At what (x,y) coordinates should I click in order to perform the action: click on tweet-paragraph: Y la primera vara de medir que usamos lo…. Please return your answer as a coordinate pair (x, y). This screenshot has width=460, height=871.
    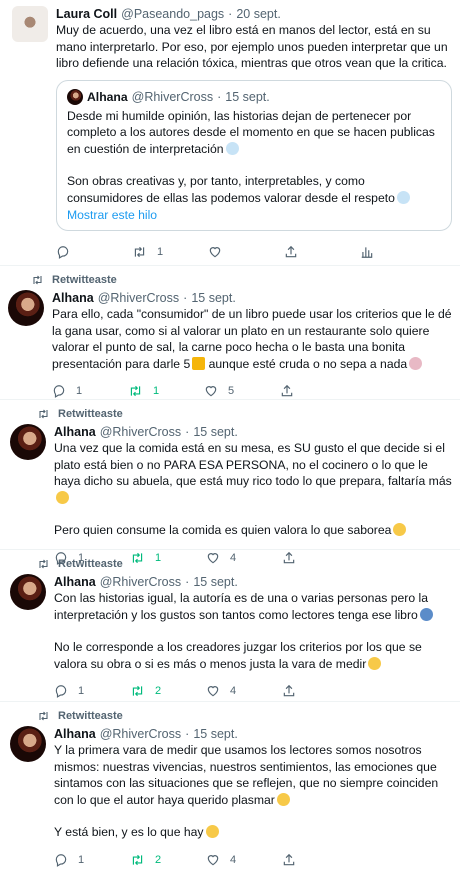
    Looking at the image, I should click on (246, 775).